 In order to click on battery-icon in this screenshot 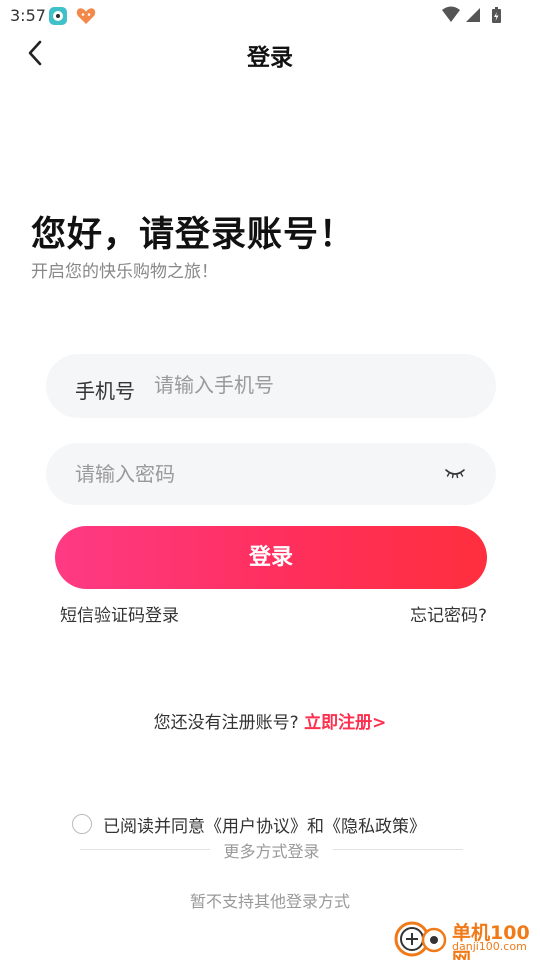, I will do `click(496, 15)`.